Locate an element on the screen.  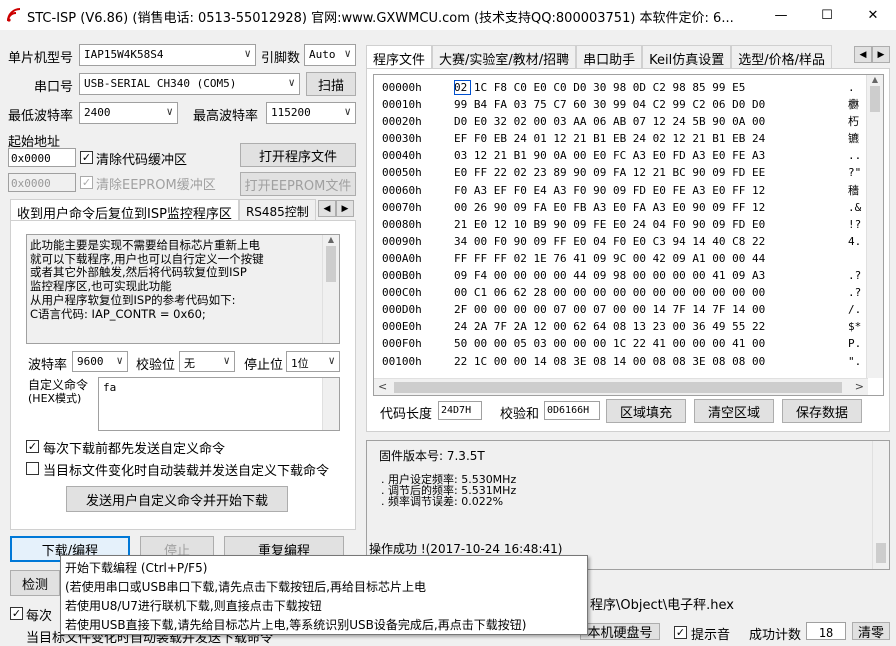
clear-region-button: 清空区域 is located at coordinates (734, 411).